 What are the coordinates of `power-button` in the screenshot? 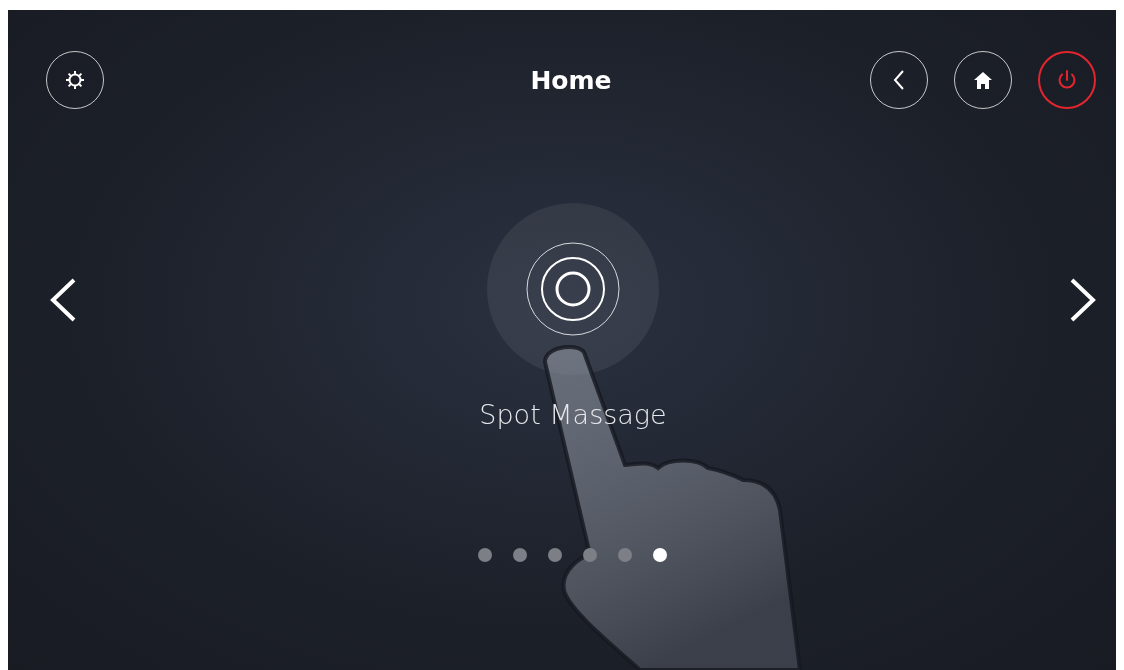 It's located at (1067, 80).